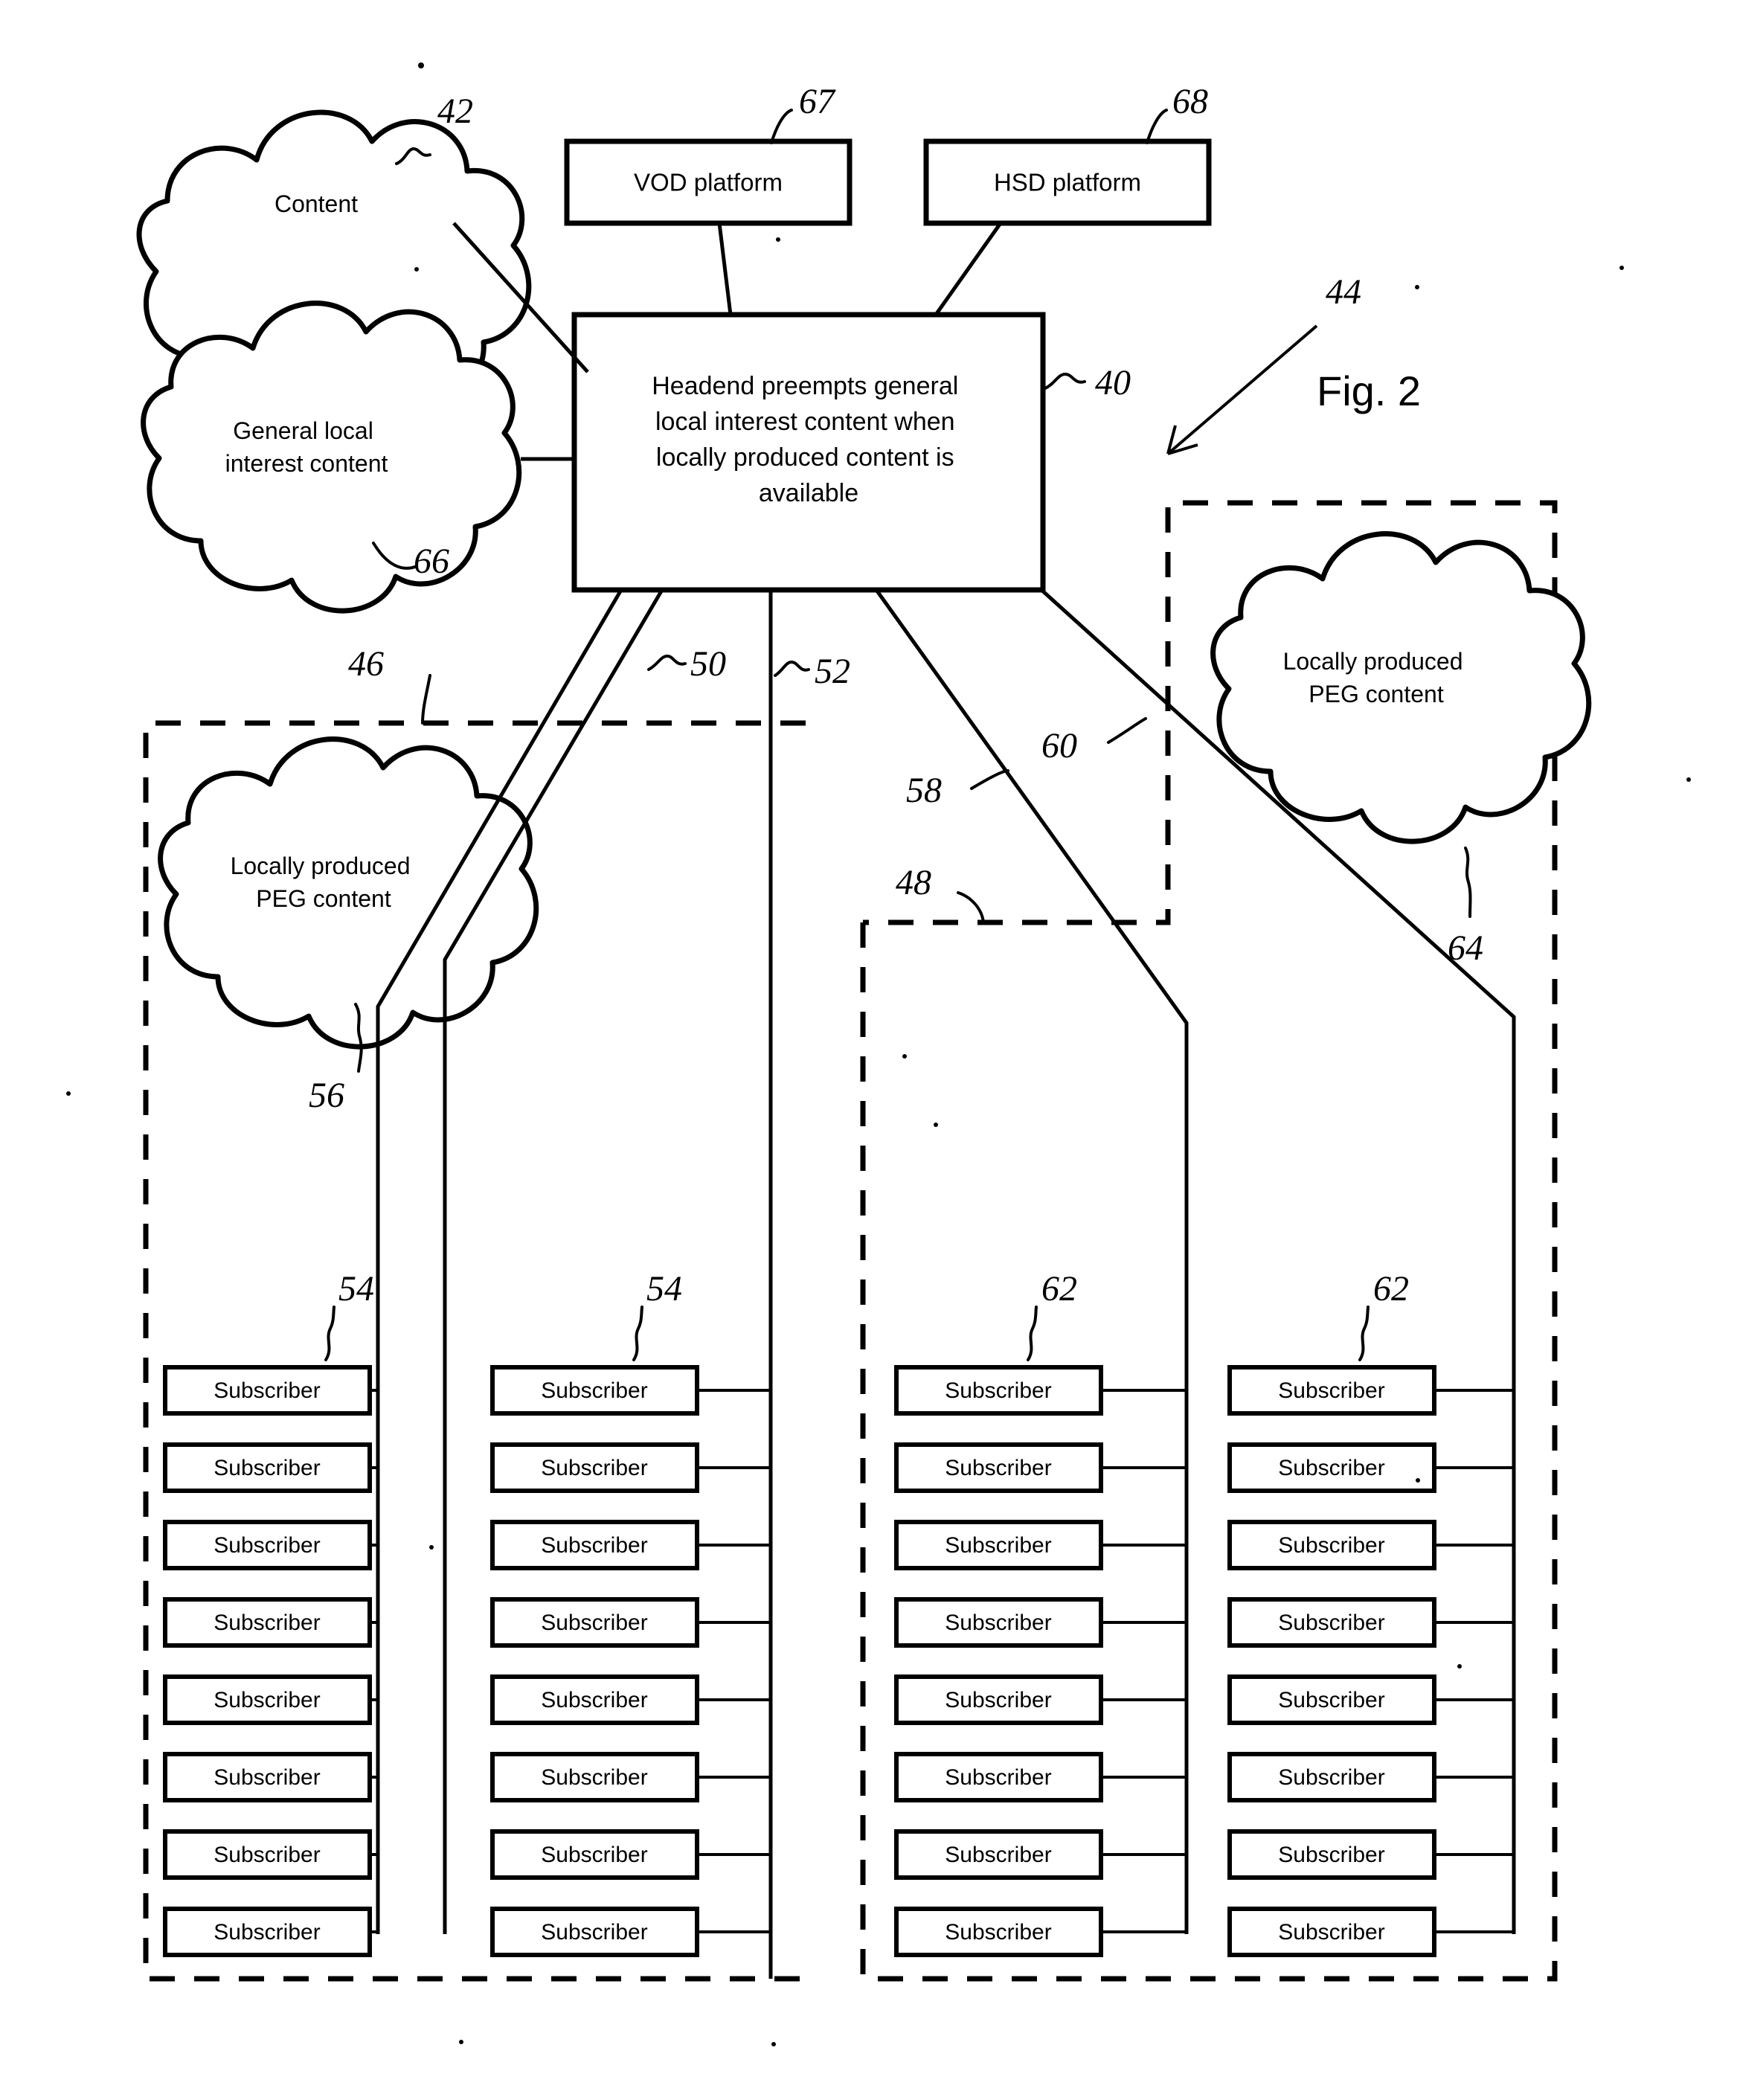  I want to click on ref-62-col4: 62, so click(1391, 1289).